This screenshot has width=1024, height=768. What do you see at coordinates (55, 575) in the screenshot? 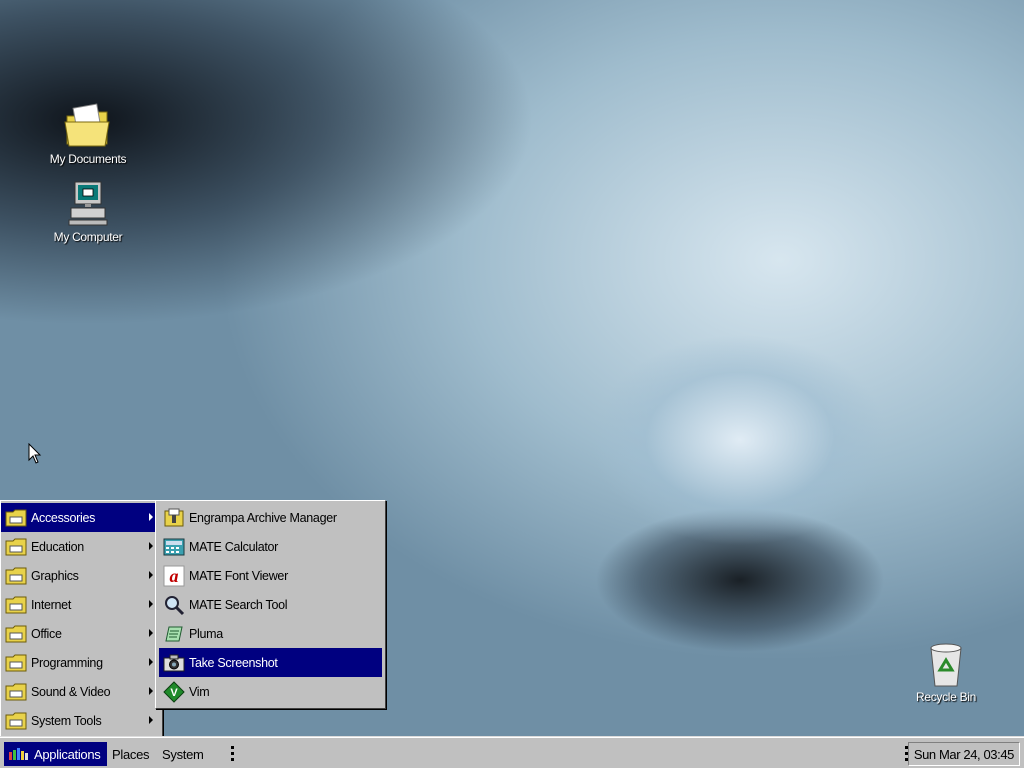
I see `menu-item-label: Graphics` at bounding box center [55, 575].